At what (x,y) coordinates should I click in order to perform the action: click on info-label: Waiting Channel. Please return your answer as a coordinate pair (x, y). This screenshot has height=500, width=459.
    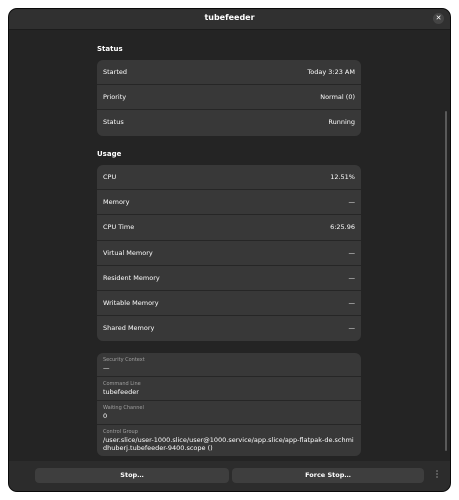
    Looking at the image, I should click on (123, 408).